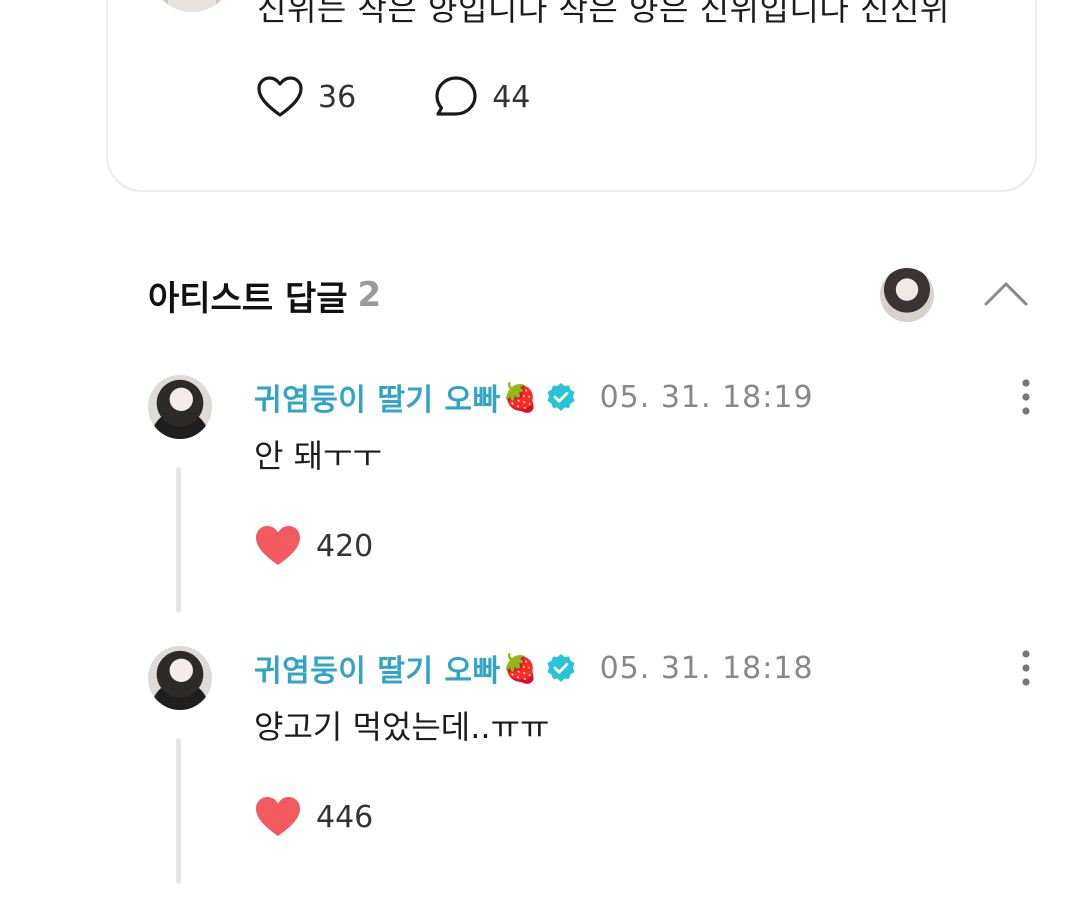 The height and width of the screenshot is (899, 1080). What do you see at coordinates (318, 456) in the screenshot?
I see `comment-text: 안 돼ㅜㅜ` at bounding box center [318, 456].